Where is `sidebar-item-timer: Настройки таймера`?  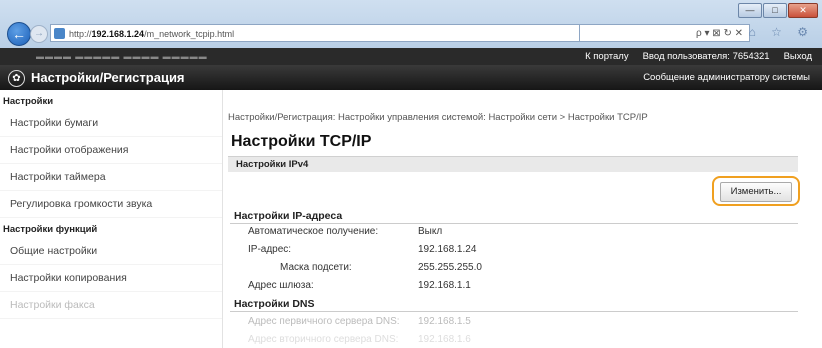
sidebar-item-timer: Настройки таймера is located at coordinates (111, 177).